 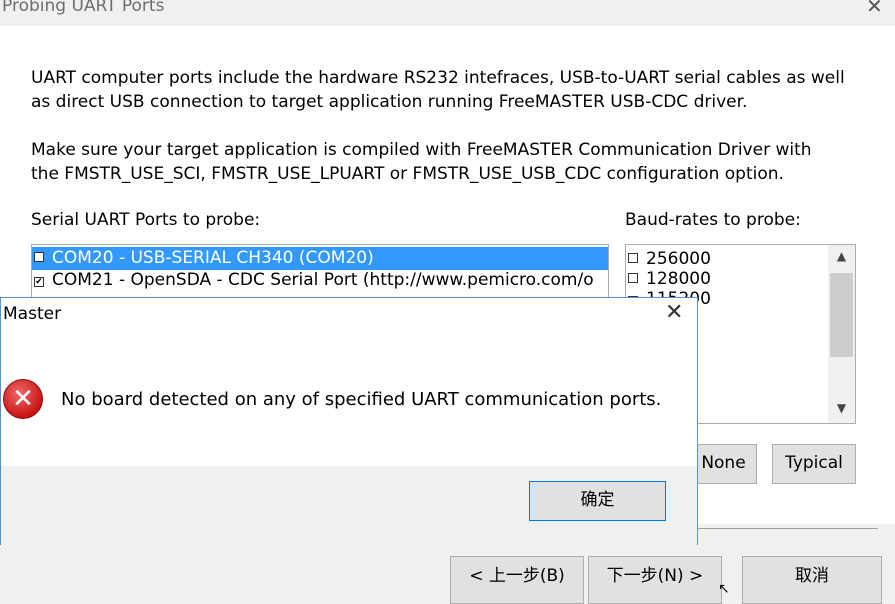 I want to click on dialog-close-icon: ✕, so click(x=674, y=312).